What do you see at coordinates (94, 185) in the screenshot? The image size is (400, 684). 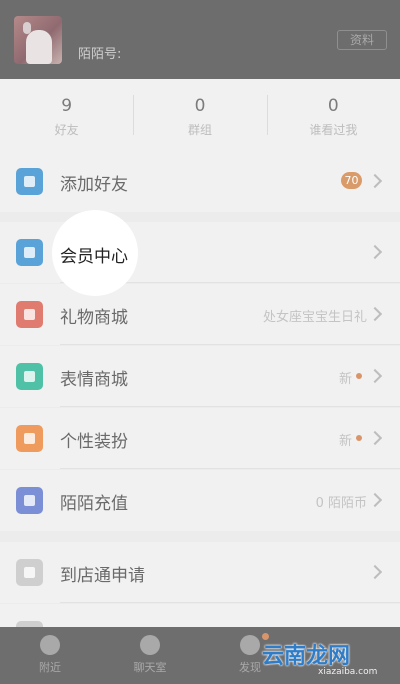 I see `menu-item-label: 添加好友` at bounding box center [94, 185].